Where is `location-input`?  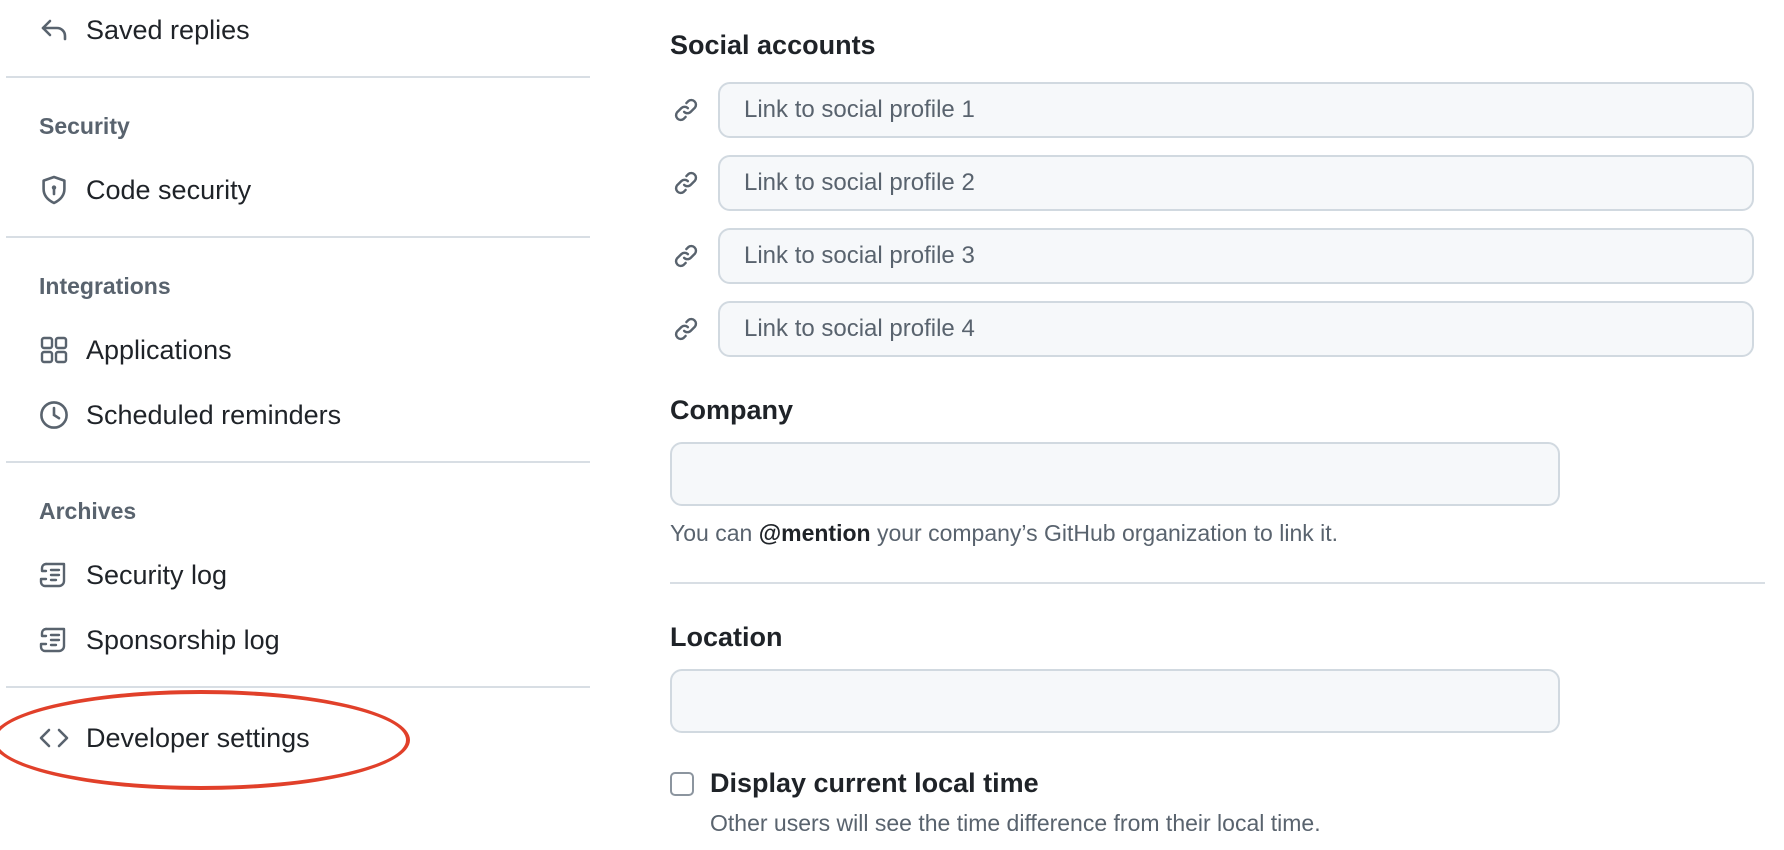 location-input is located at coordinates (1115, 701).